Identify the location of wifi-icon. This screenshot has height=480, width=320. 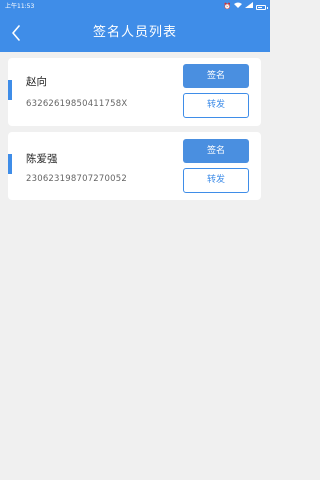
(238, 7).